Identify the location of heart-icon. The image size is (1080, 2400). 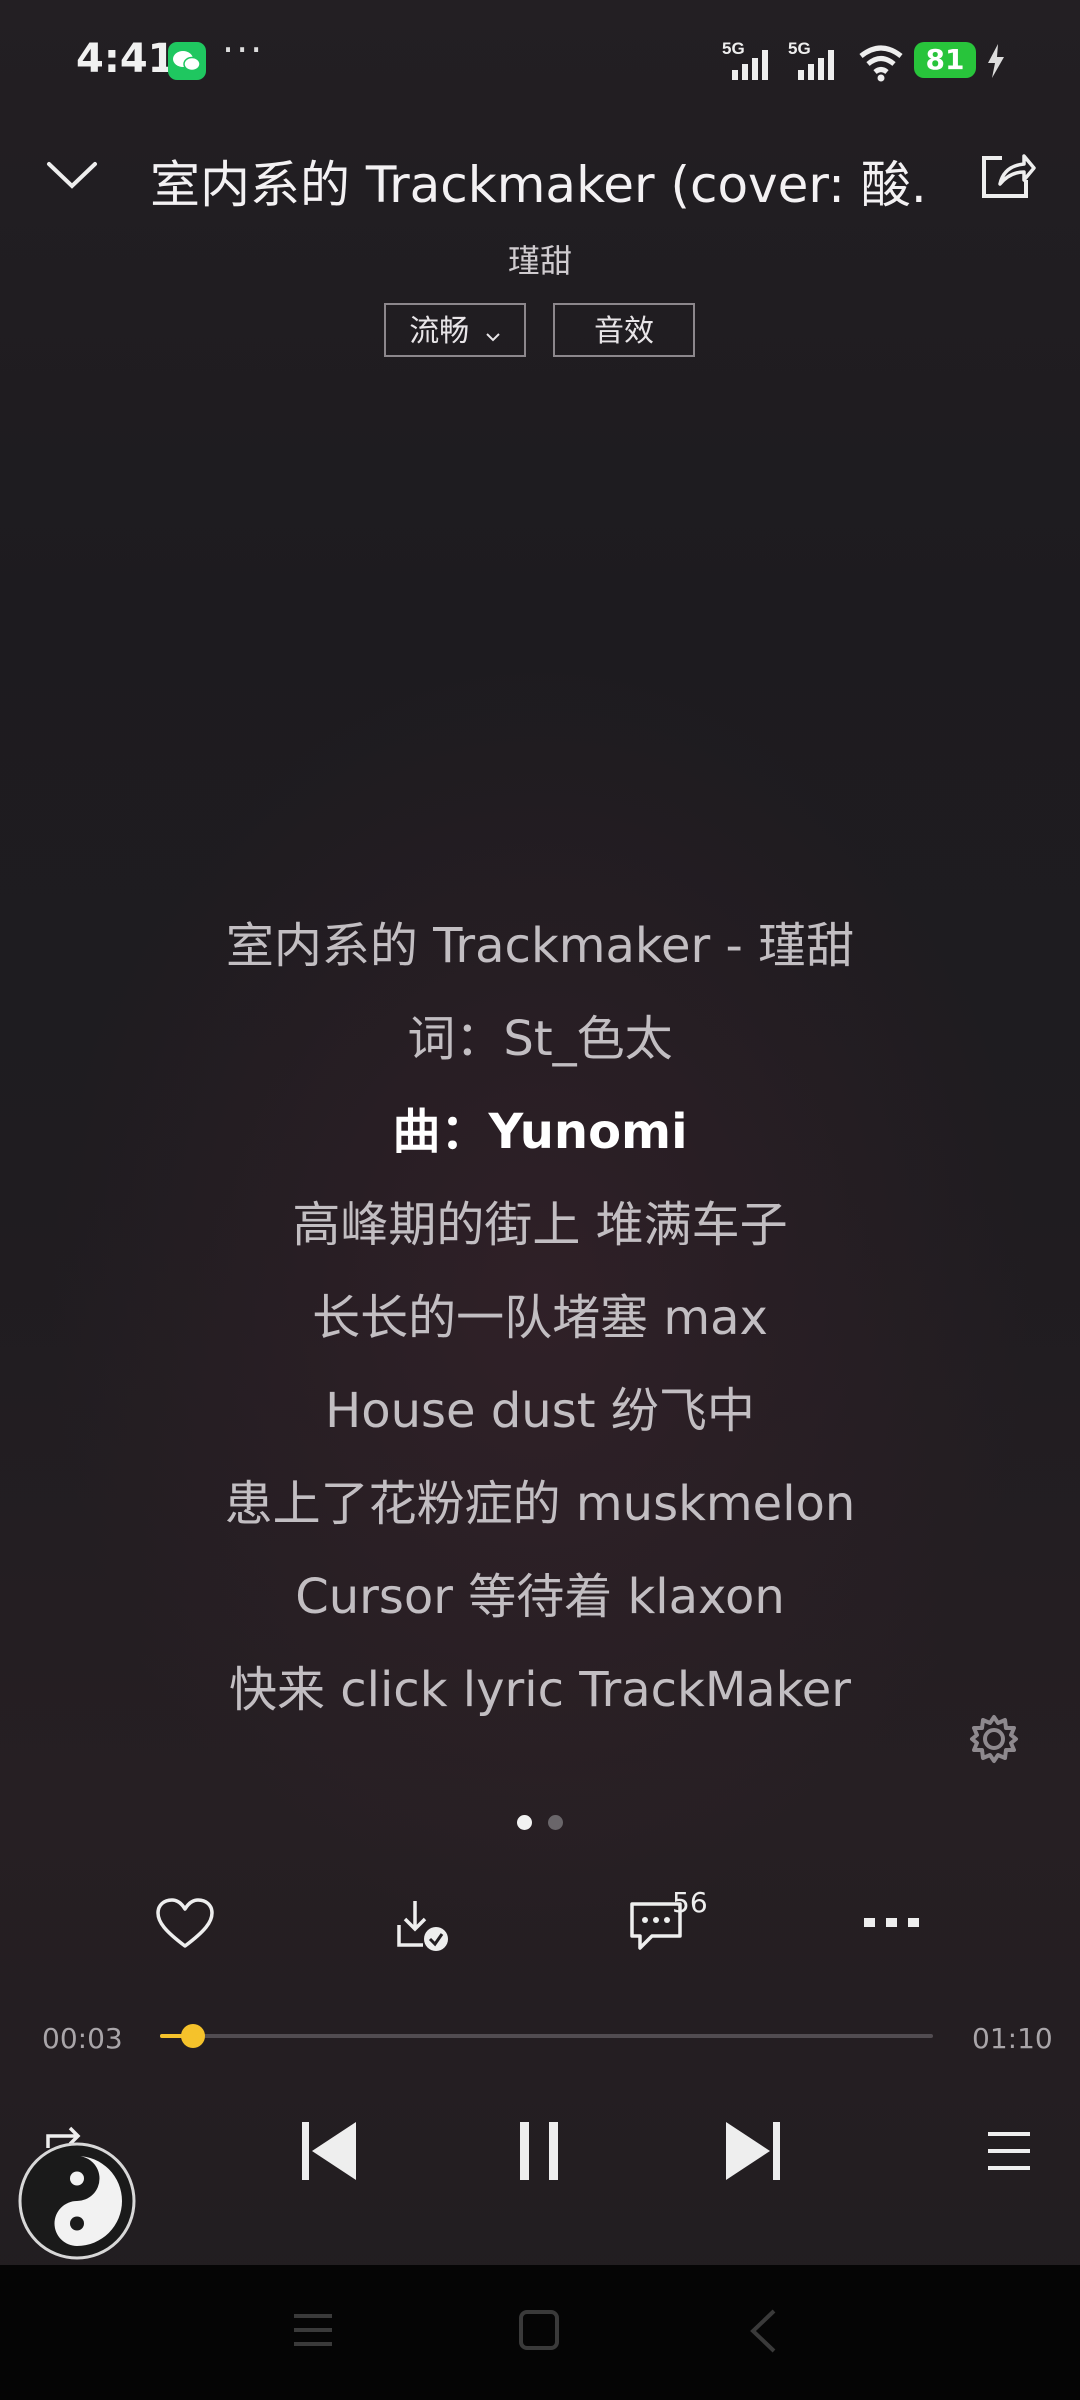
(185, 1926).